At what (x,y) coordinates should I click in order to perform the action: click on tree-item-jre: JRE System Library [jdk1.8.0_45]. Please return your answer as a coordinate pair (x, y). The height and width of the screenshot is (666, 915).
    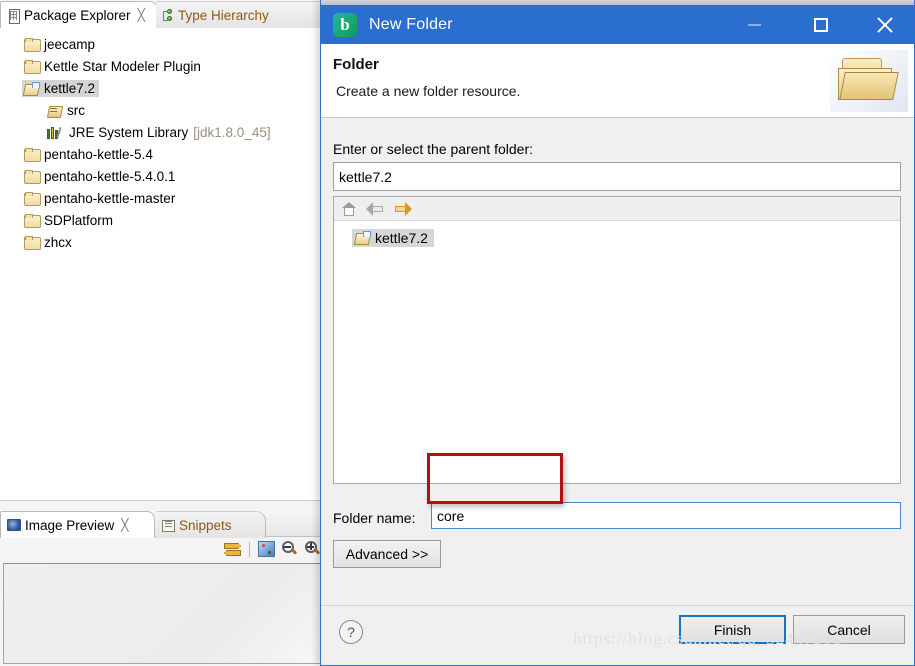
    Looking at the image, I should click on (162, 132).